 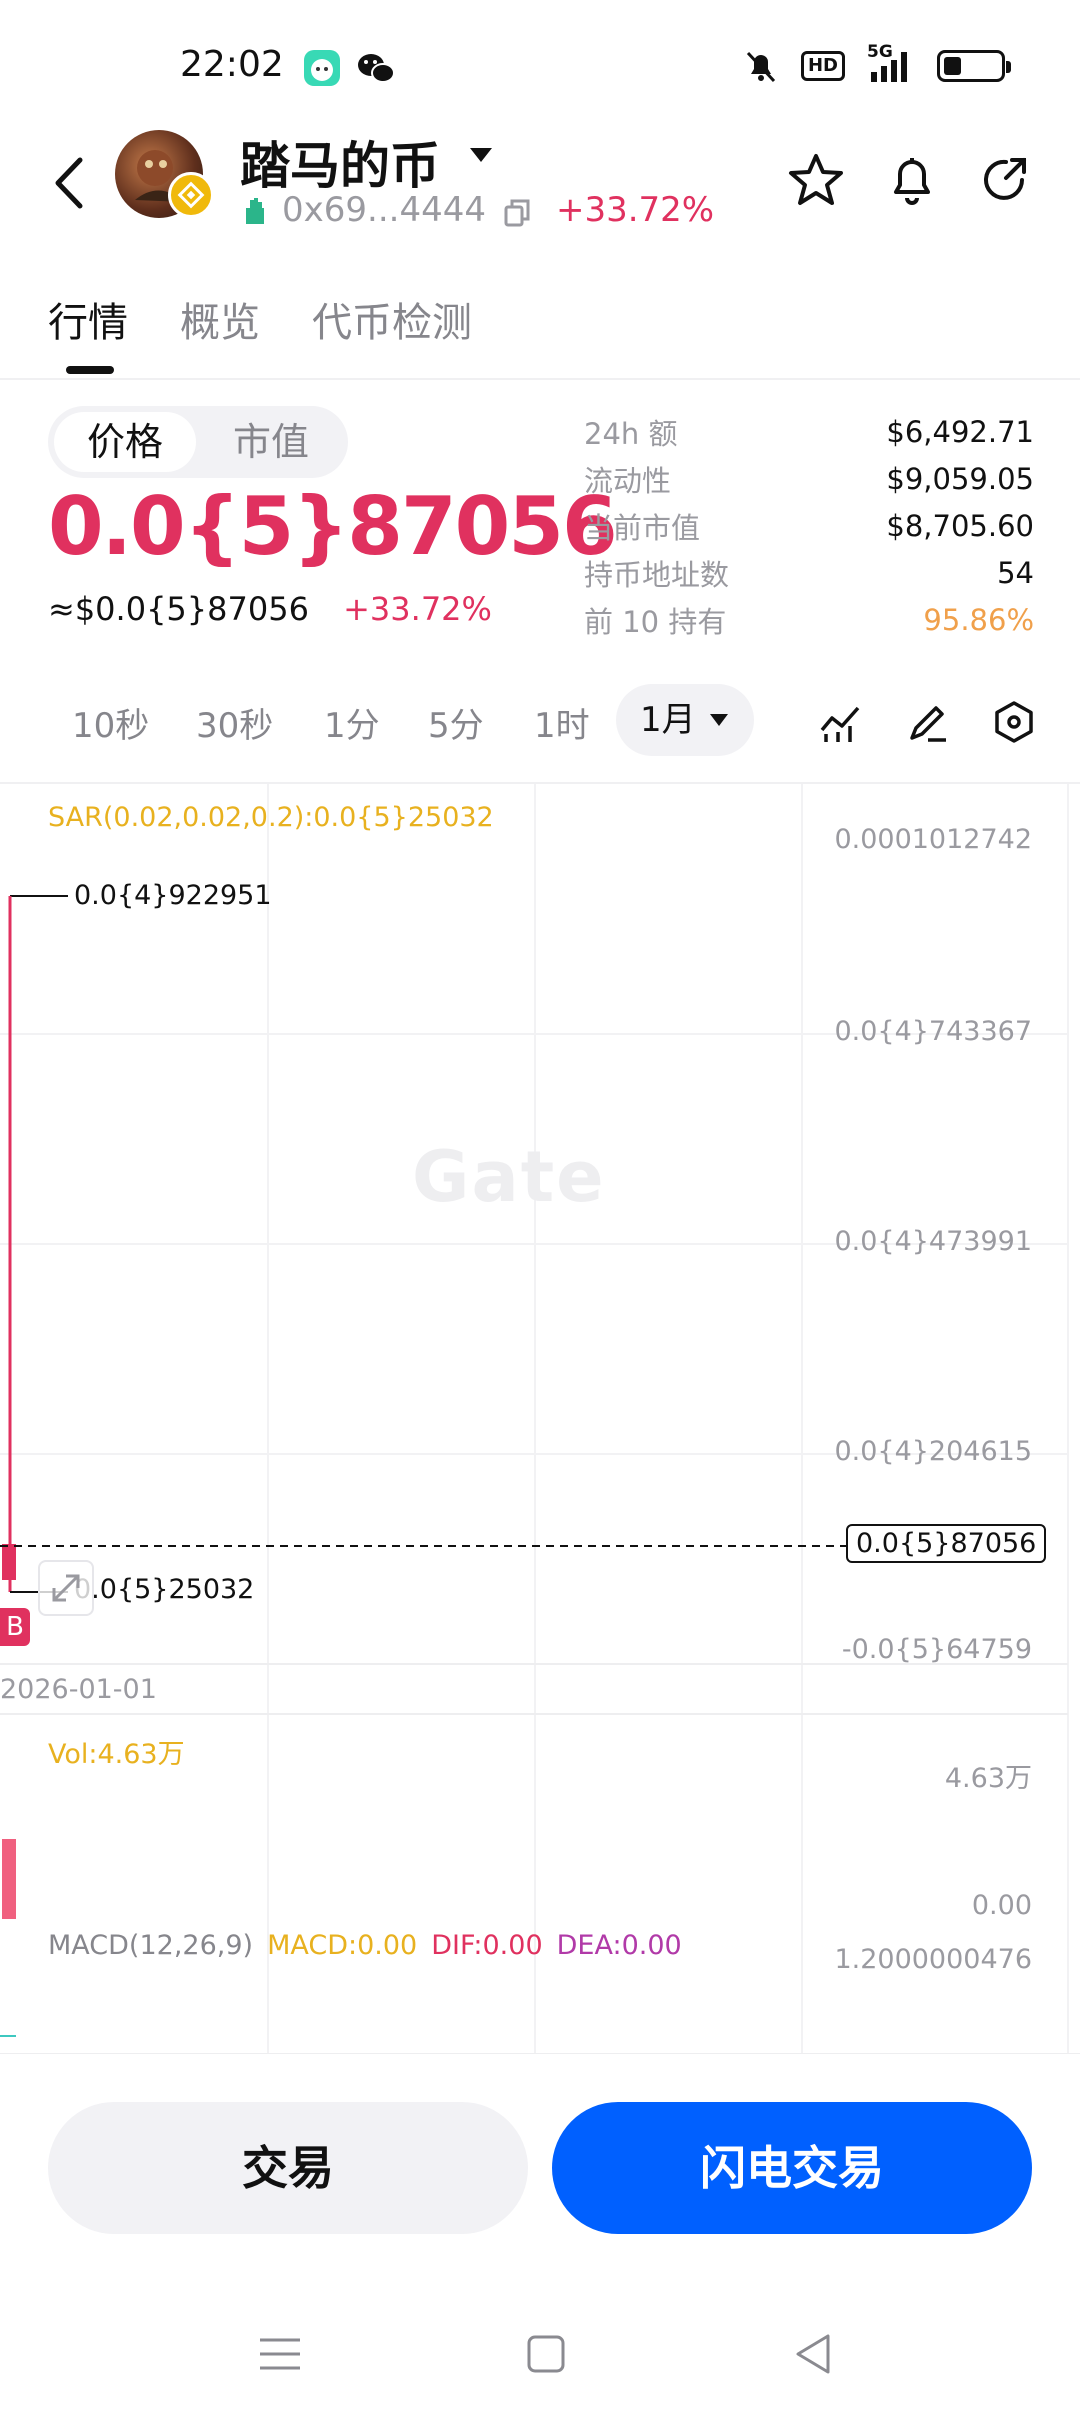 What do you see at coordinates (642, 527) in the screenshot?
I see `stat-label: 当前市值` at bounding box center [642, 527].